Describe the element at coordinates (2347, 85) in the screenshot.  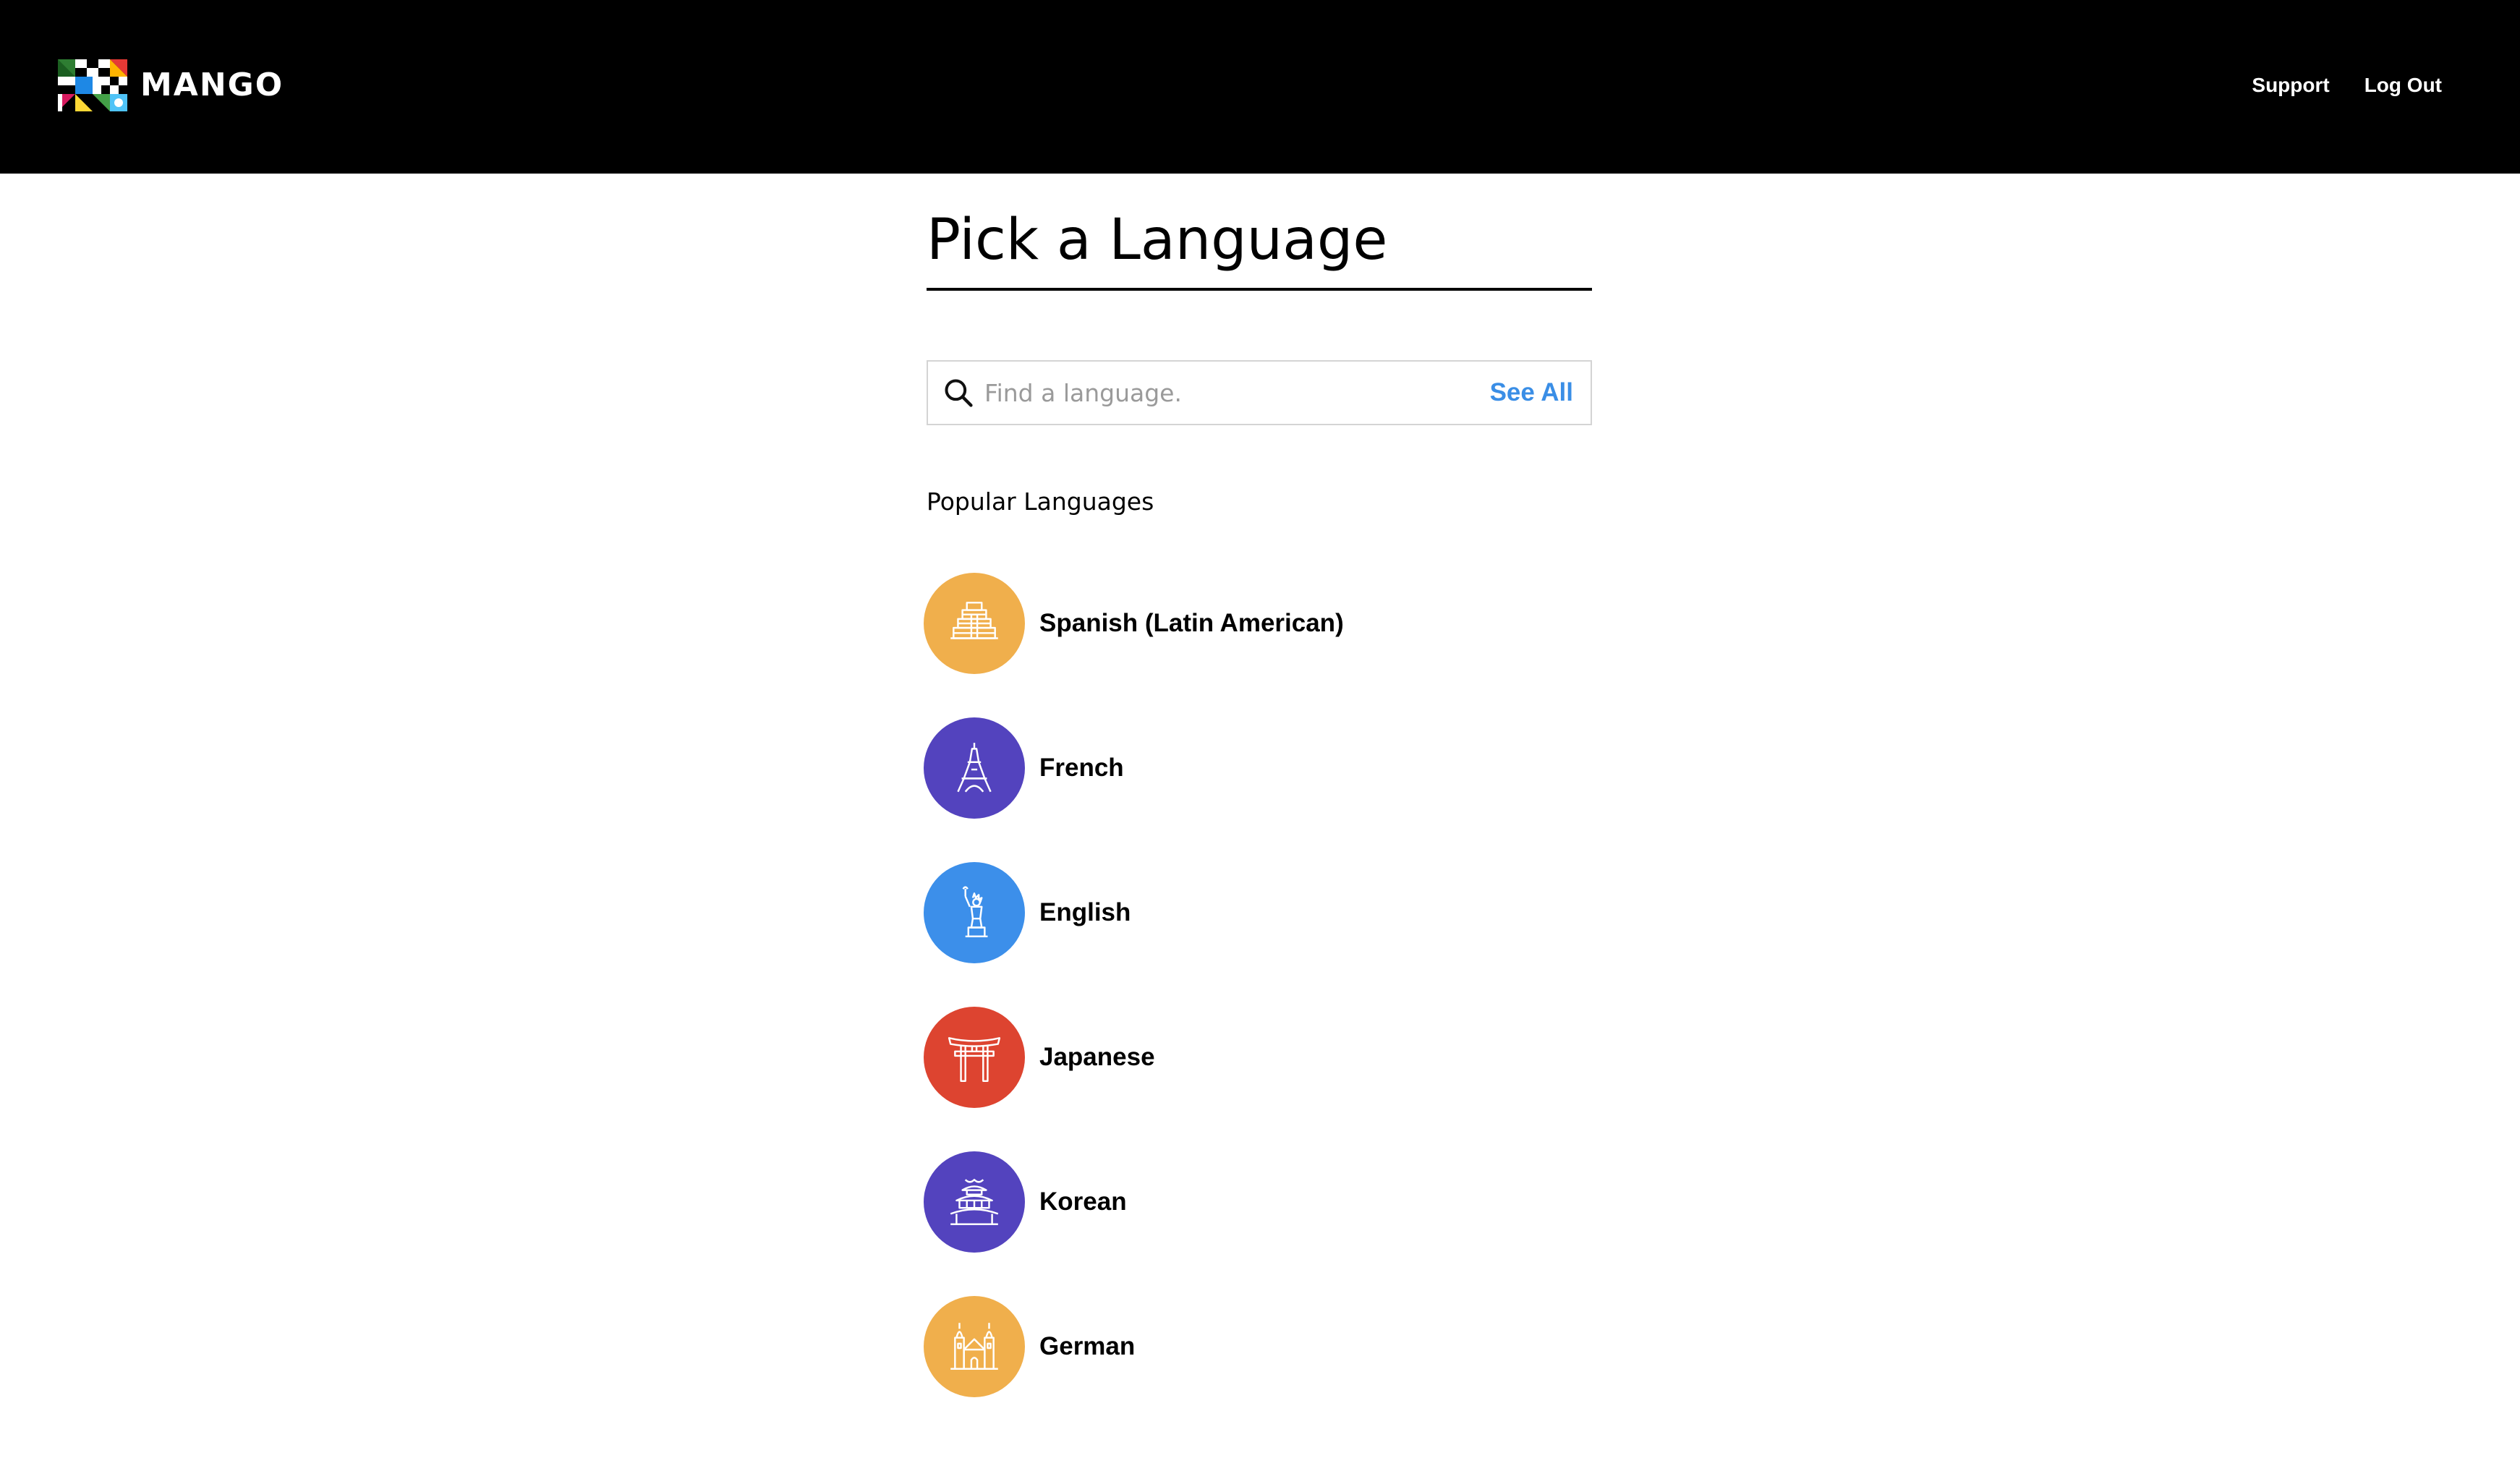
I see `header-nav: Support Log Out` at that location.